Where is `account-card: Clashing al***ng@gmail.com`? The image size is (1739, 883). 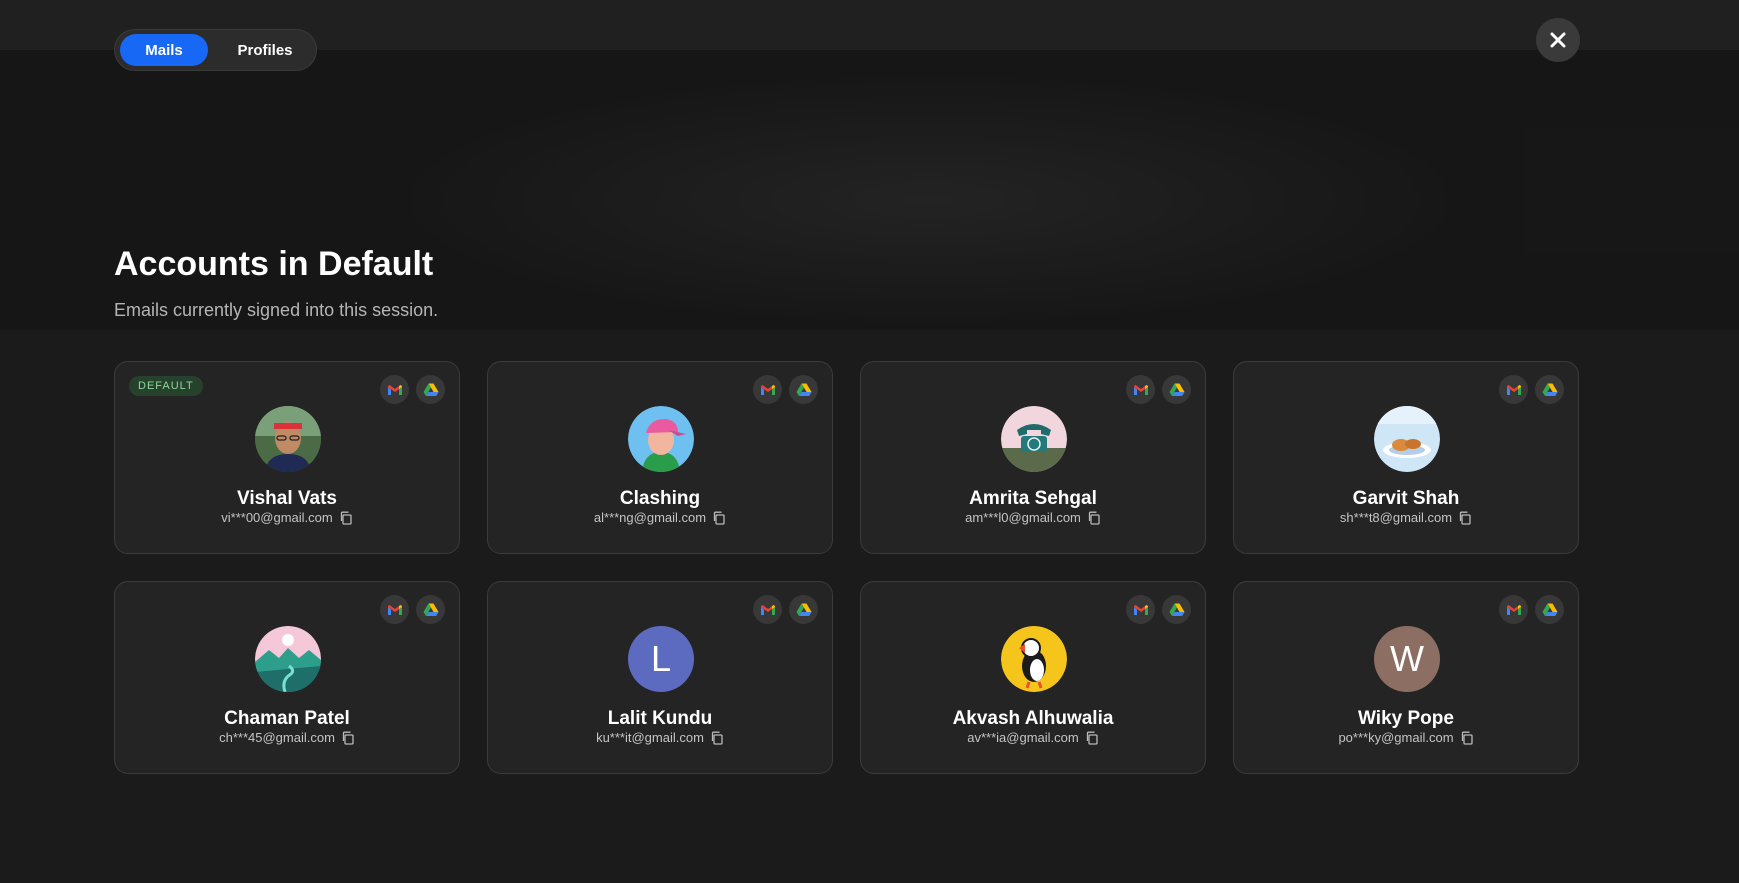
account-card: Clashing al***ng@gmail.com is located at coordinates (660, 457).